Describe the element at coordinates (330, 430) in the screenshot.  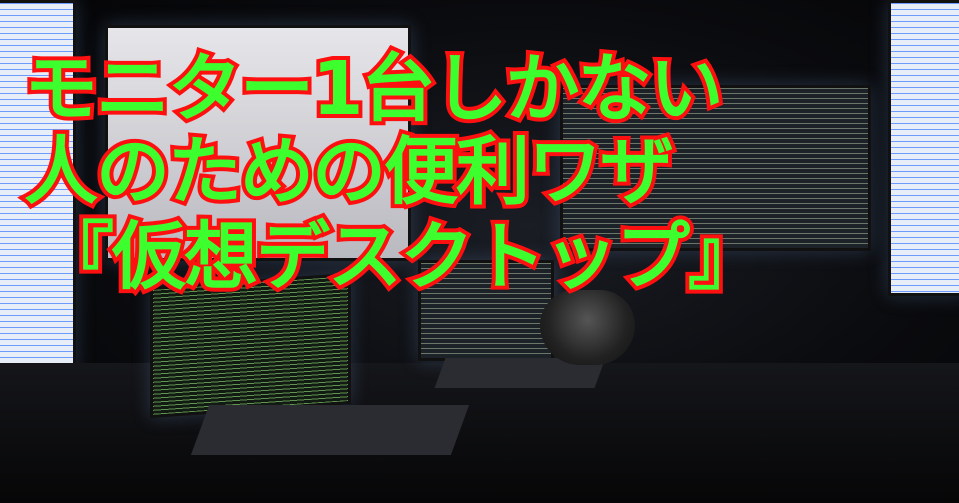
I see `laptop-keyboard-left` at that location.